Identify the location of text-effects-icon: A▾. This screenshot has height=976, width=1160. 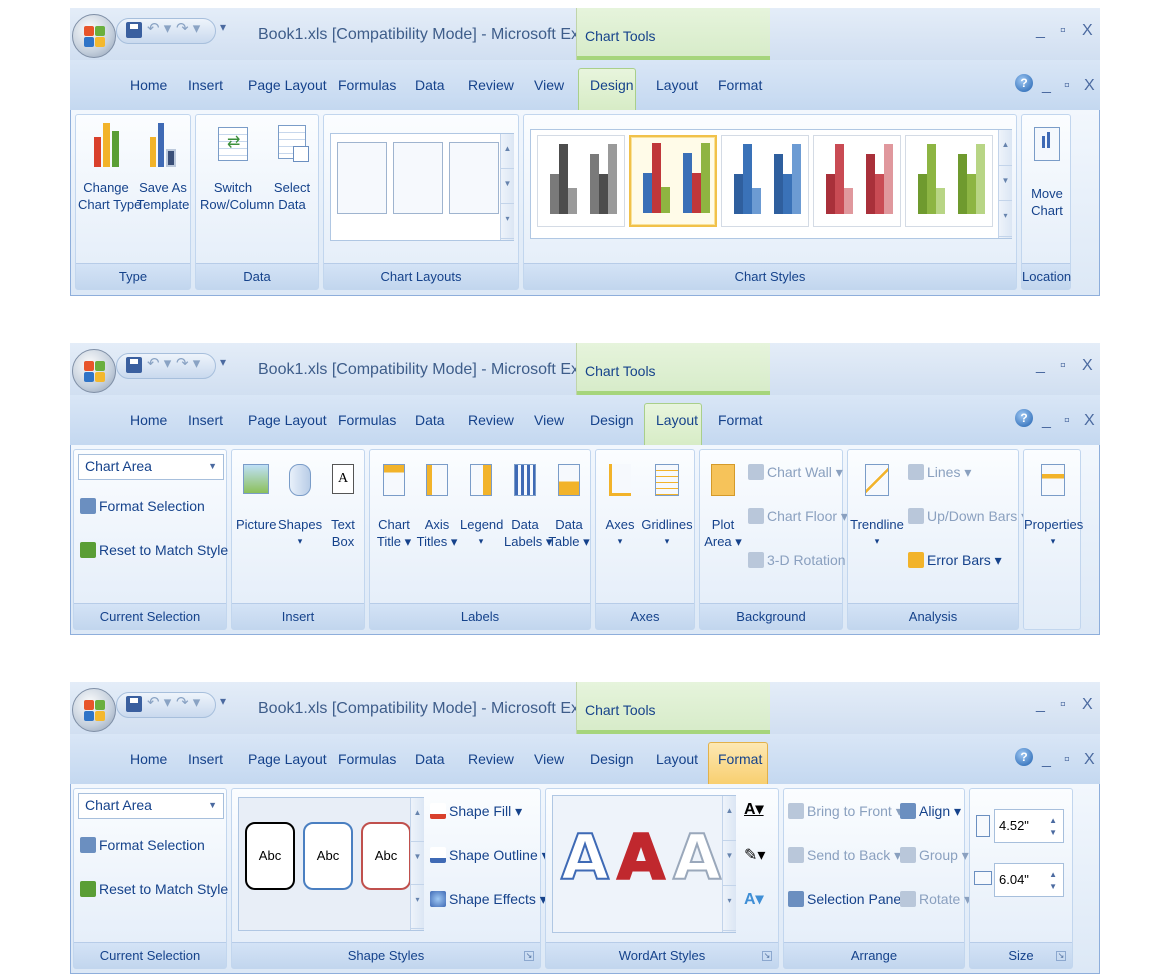
(754, 899).